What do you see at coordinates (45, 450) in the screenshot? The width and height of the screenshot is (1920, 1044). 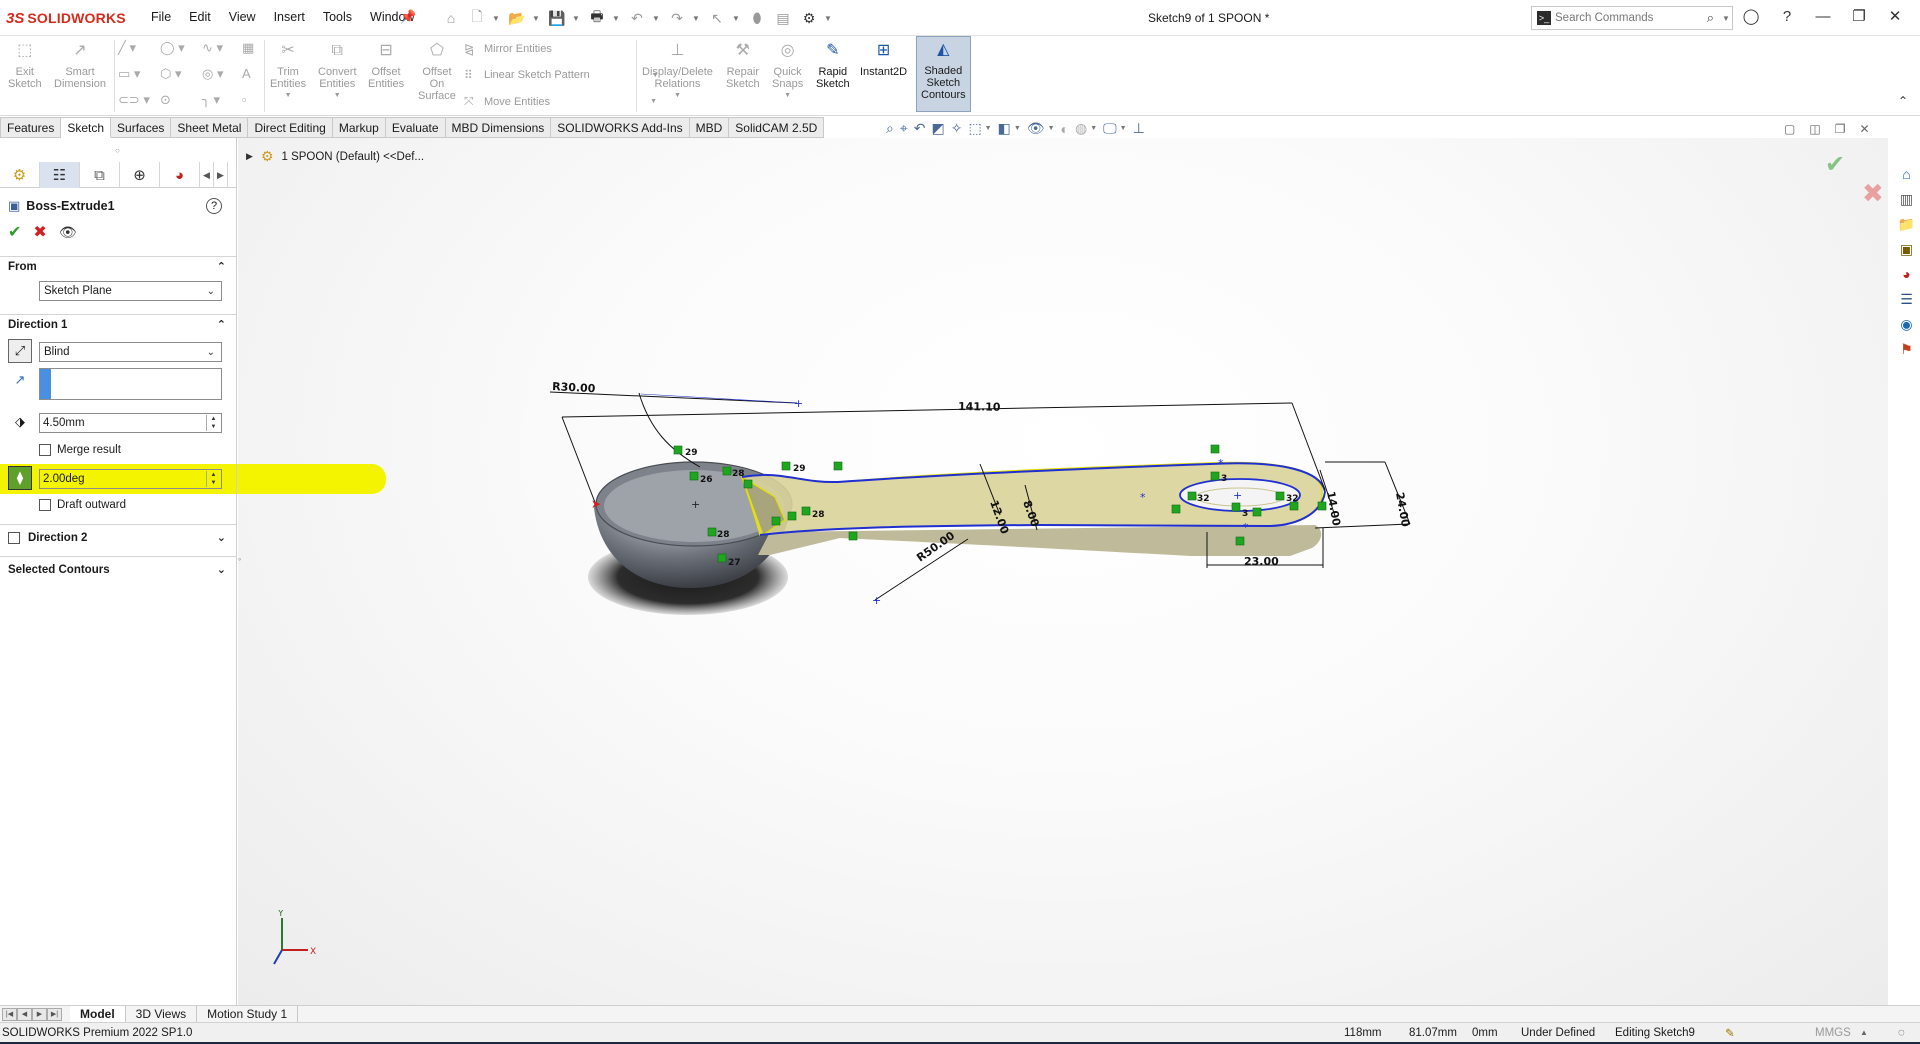 I see `merge-result-box` at bounding box center [45, 450].